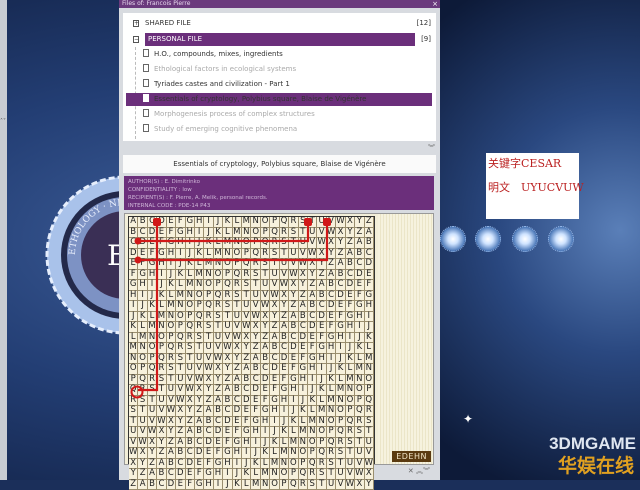  What do you see at coordinates (283, 23) in the screenshot?
I see `folder-shared: +SHARED FILE` at bounding box center [283, 23].